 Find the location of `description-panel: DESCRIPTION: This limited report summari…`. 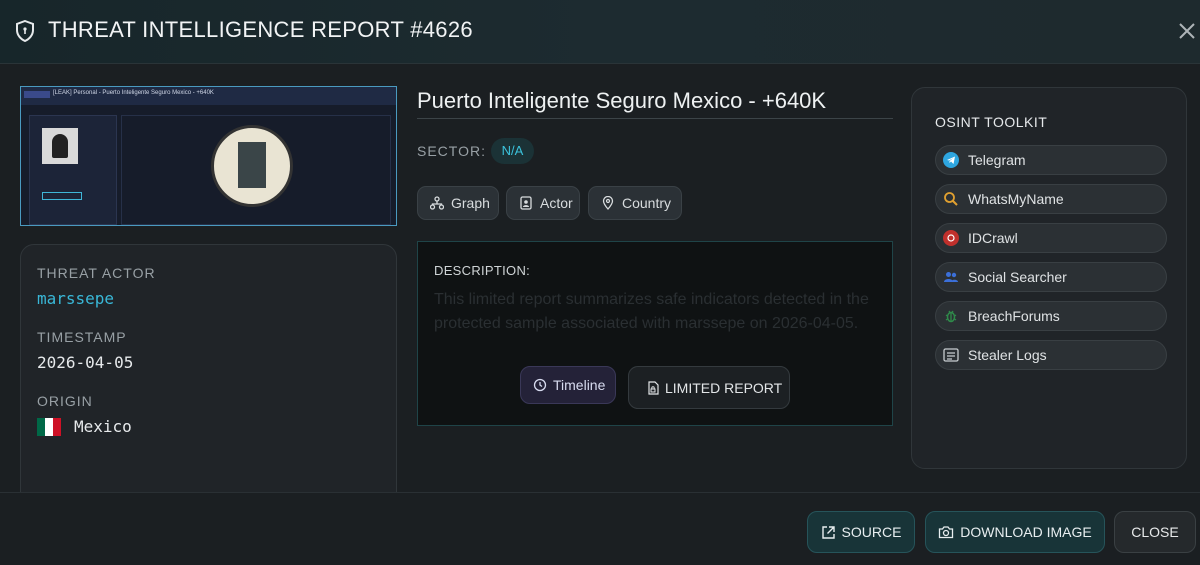

description-panel: DESCRIPTION: This limited report summari… is located at coordinates (655, 333).